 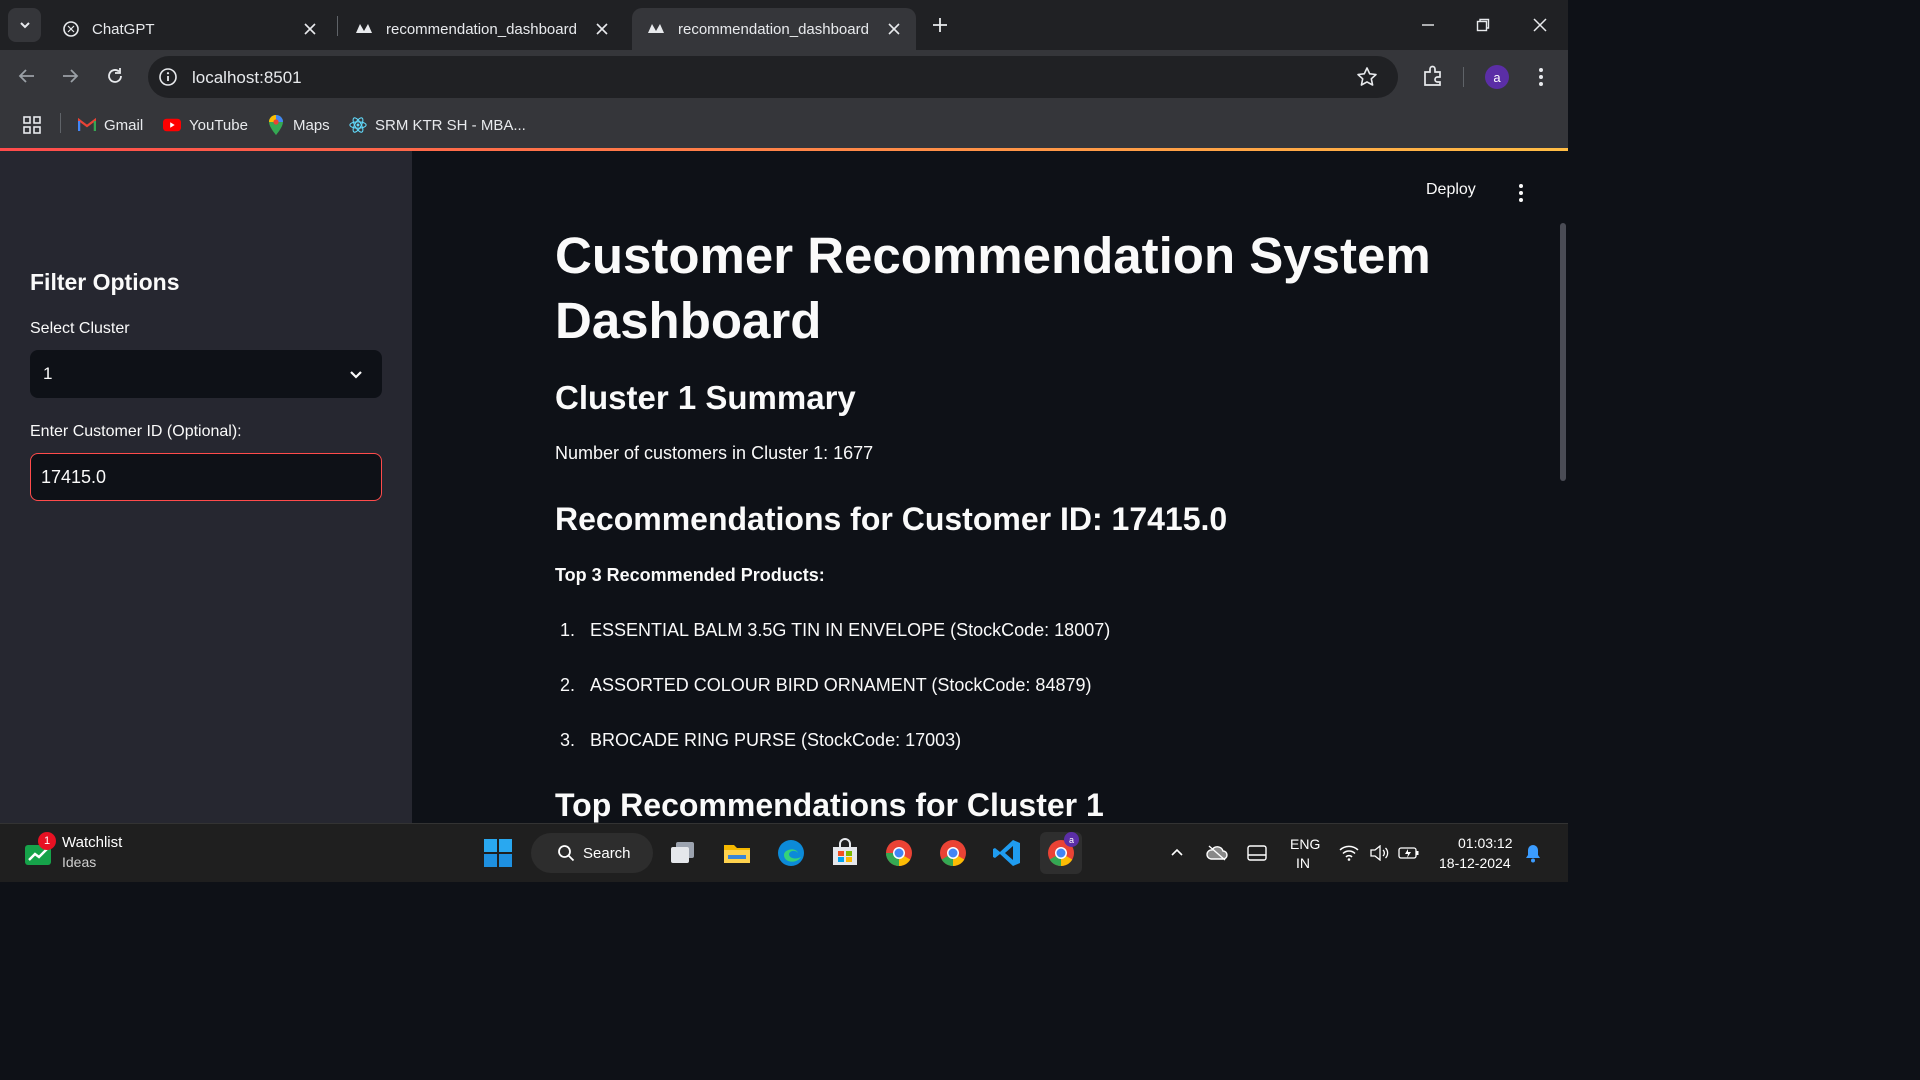 I want to click on file-explorer-button, so click(x=737, y=853).